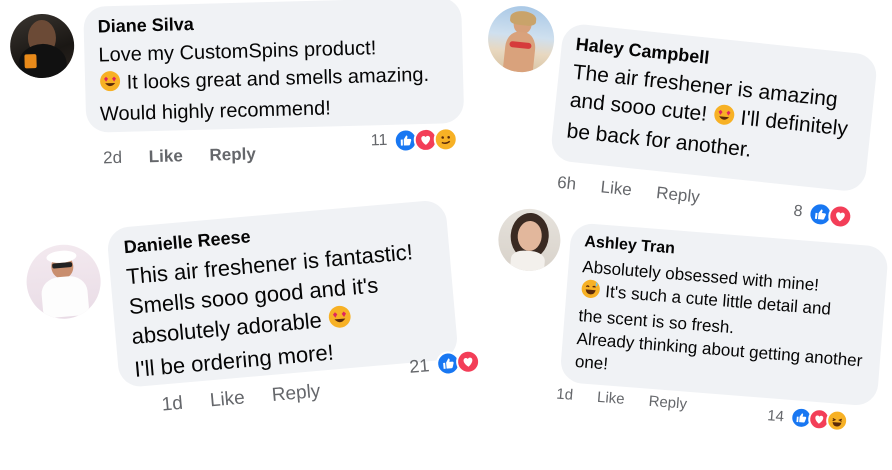  I want to click on reaction-summary: 8, so click(823, 215).